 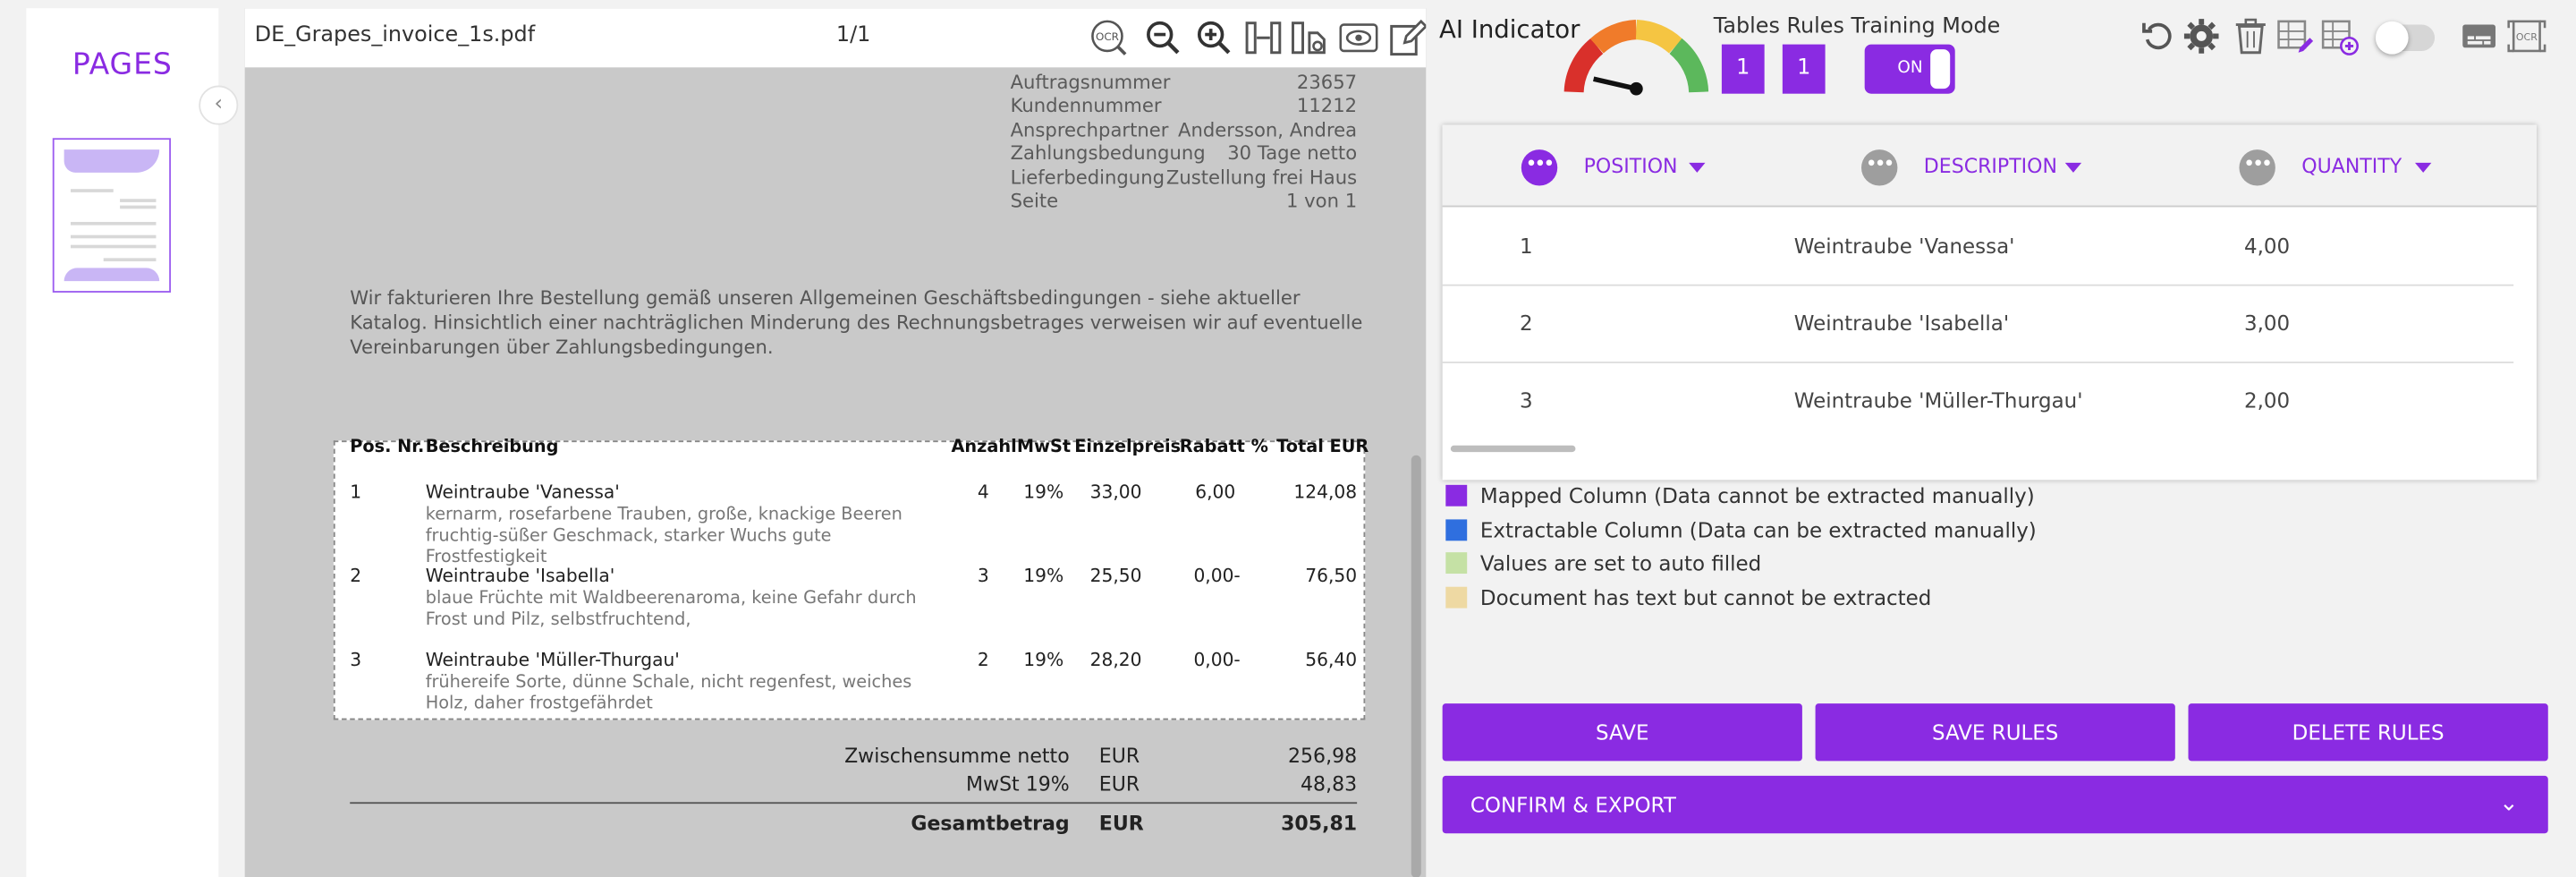 What do you see at coordinates (1087, 178) in the screenshot?
I see `meta-label: Lieferbedingung` at bounding box center [1087, 178].